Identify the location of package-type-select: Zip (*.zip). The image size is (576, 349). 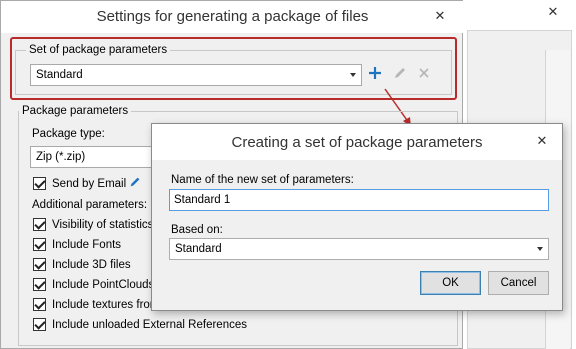
(100, 157).